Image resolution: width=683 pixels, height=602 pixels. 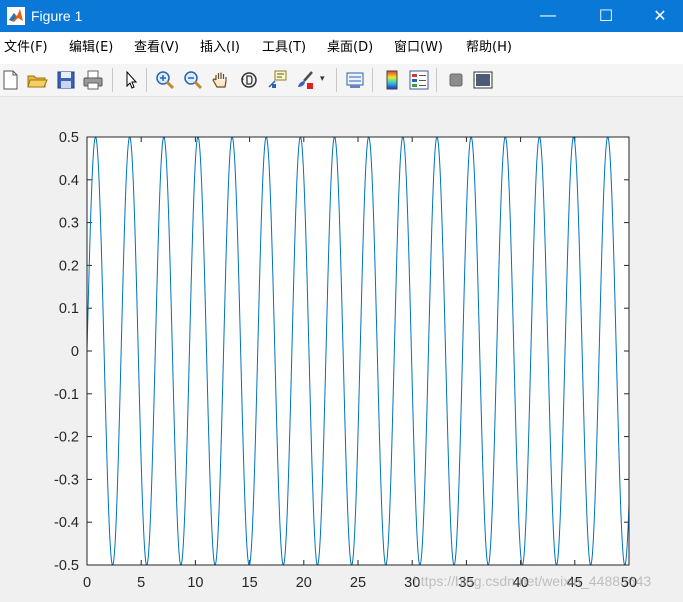 What do you see at coordinates (66, 480) in the screenshot?
I see `y-tick-label: -0.3` at bounding box center [66, 480].